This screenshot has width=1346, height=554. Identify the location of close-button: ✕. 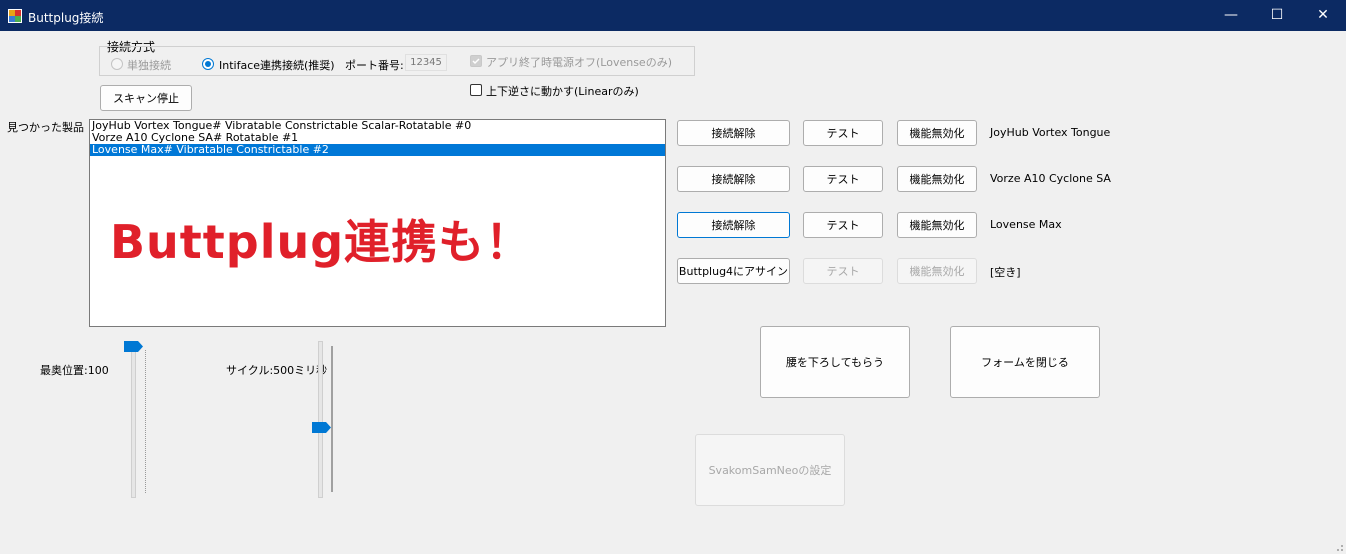
(1323, 15).